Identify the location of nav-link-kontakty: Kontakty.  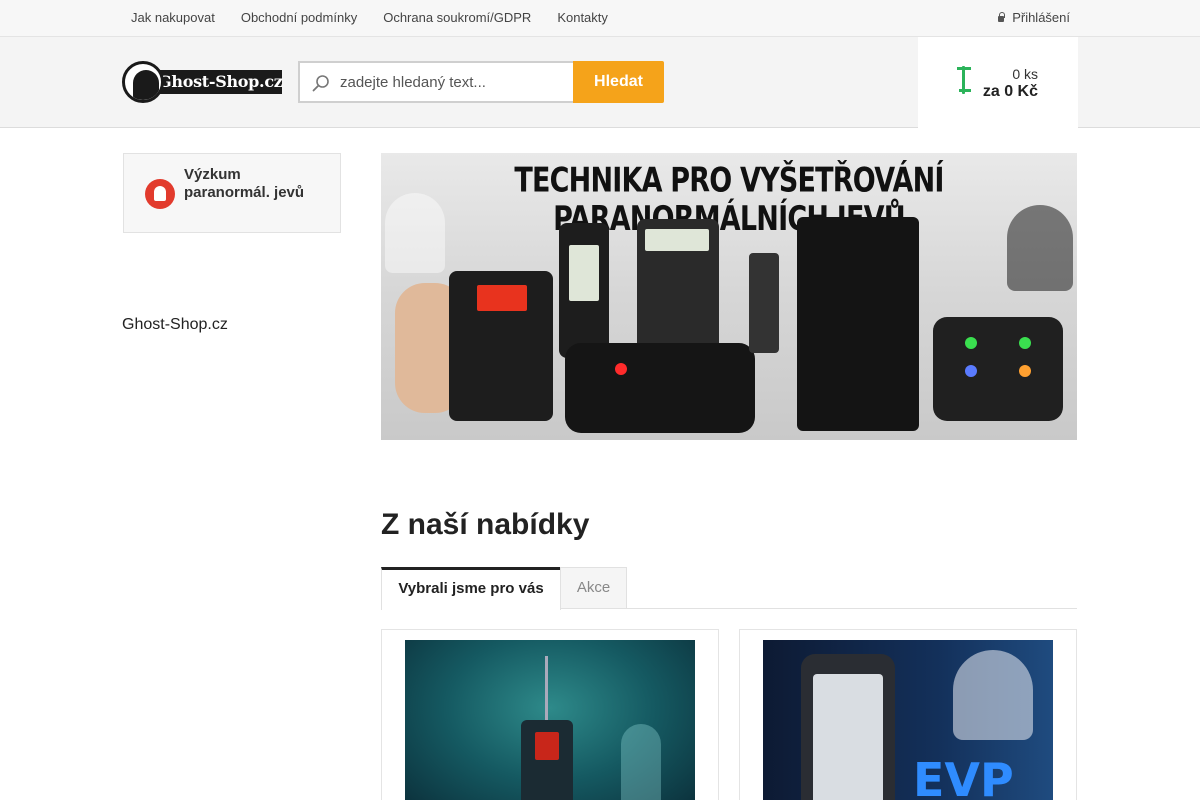
(582, 18).